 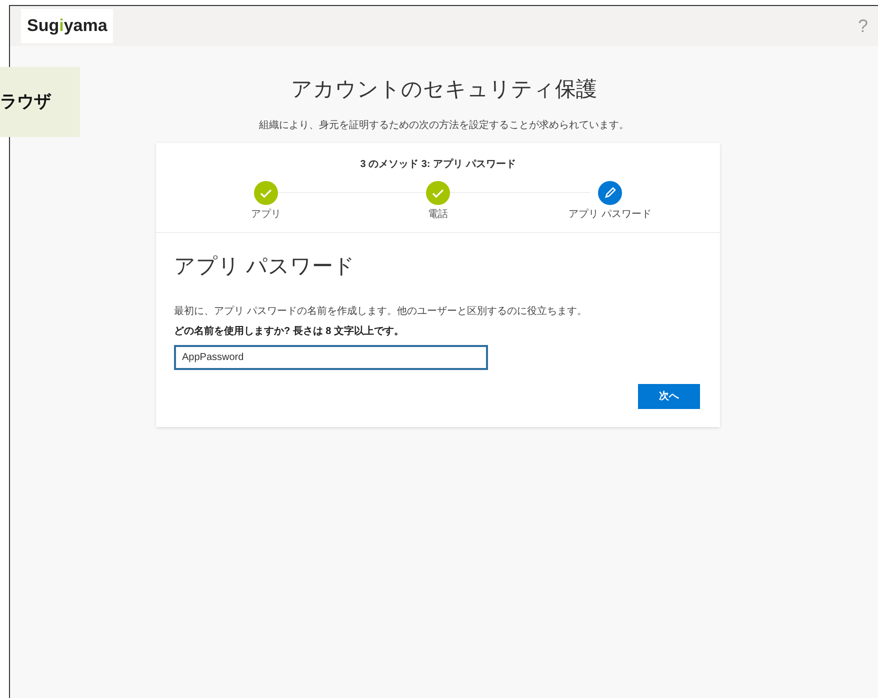 I want to click on logo: Sugiyama, so click(x=67, y=26).